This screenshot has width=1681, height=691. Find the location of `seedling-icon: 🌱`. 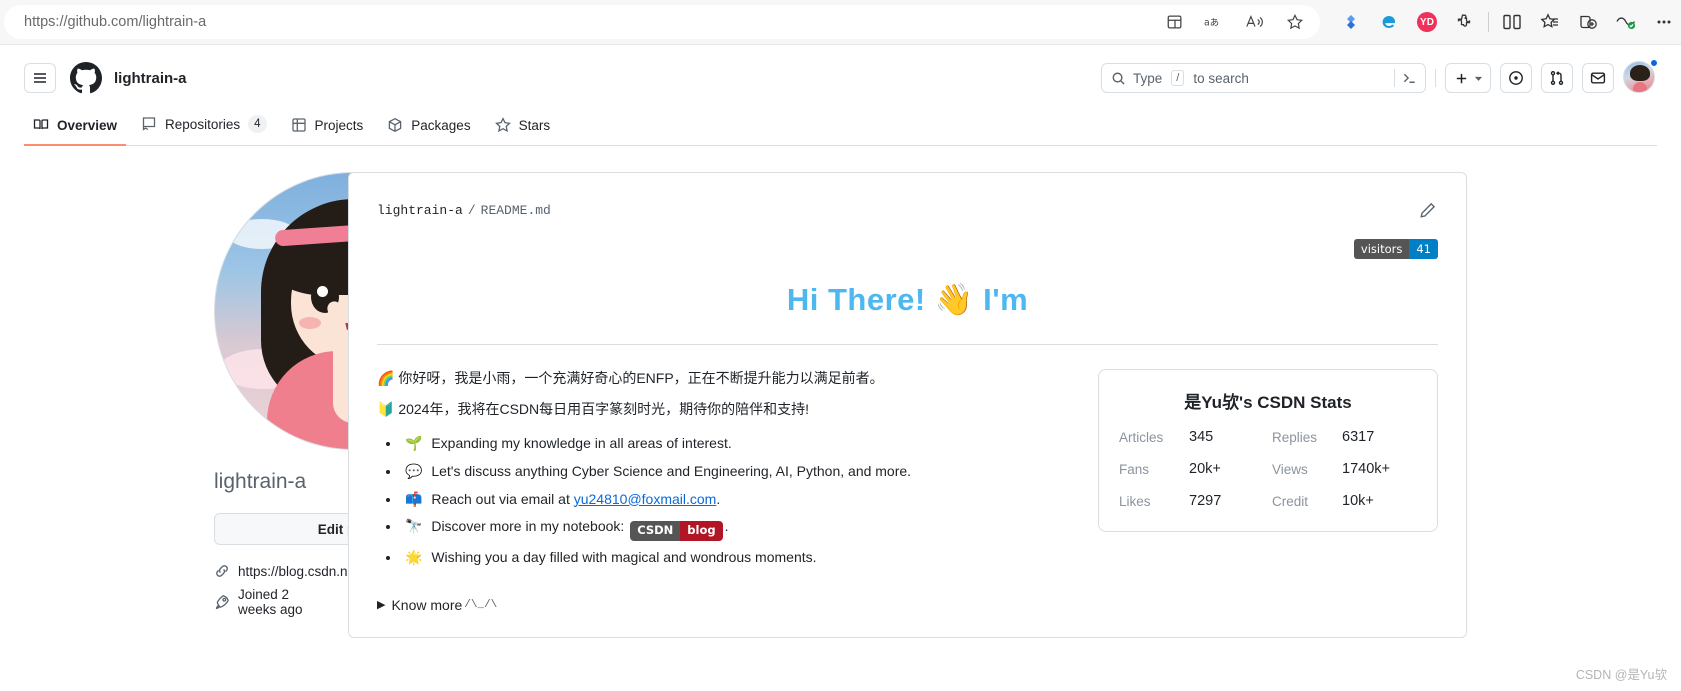

seedling-icon: 🌱 is located at coordinates (414, 443).